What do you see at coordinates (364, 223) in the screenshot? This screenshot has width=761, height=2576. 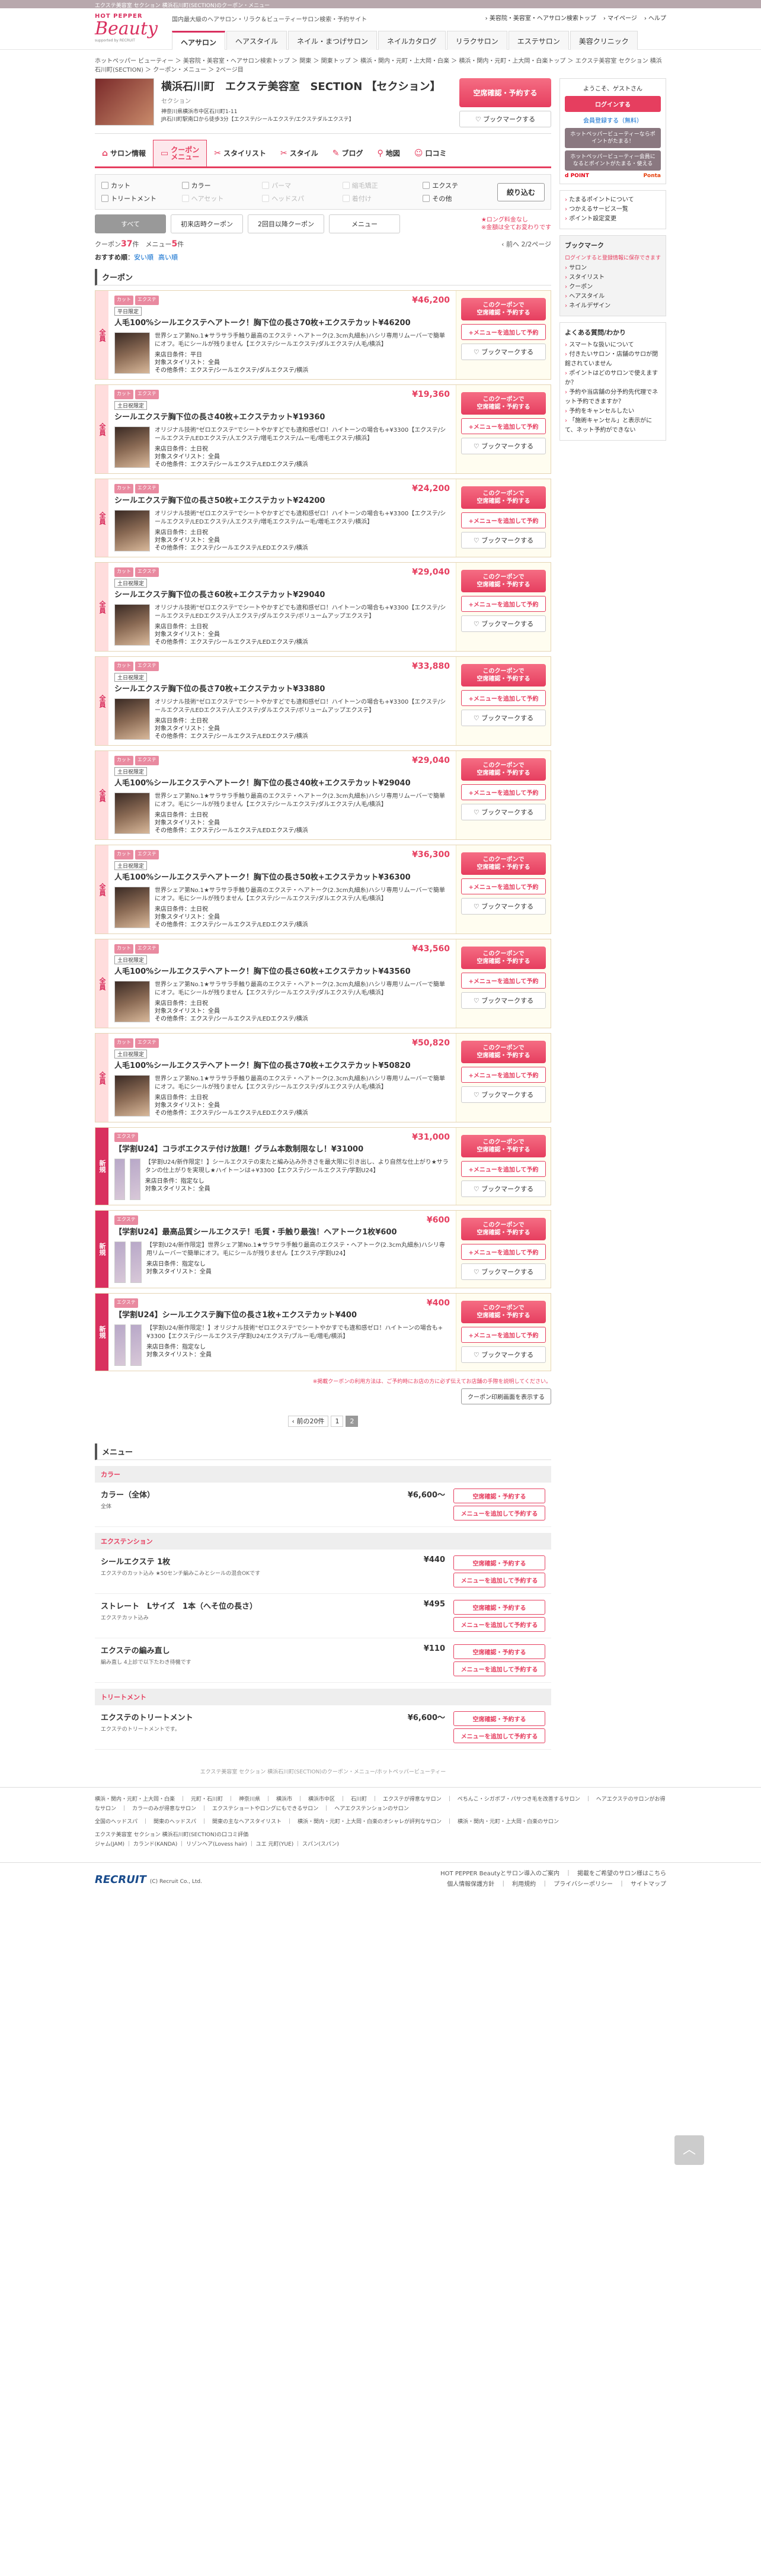 I see `type-button: メニュー` at bounding box center [364, 223].